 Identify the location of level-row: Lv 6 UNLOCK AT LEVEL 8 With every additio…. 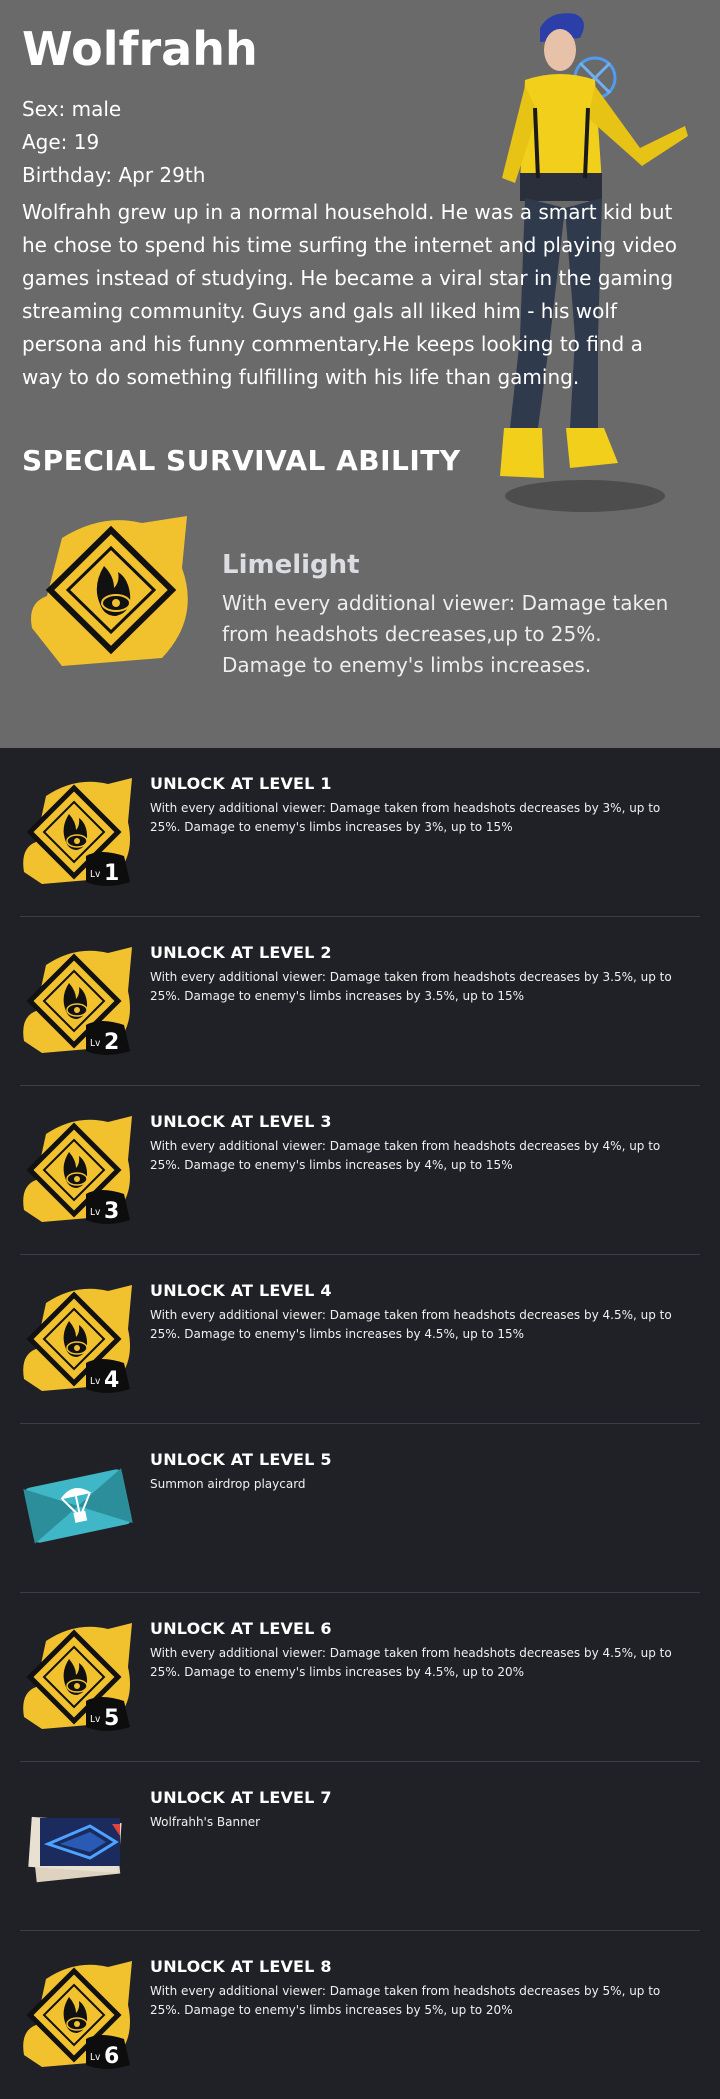
(360, 2015).